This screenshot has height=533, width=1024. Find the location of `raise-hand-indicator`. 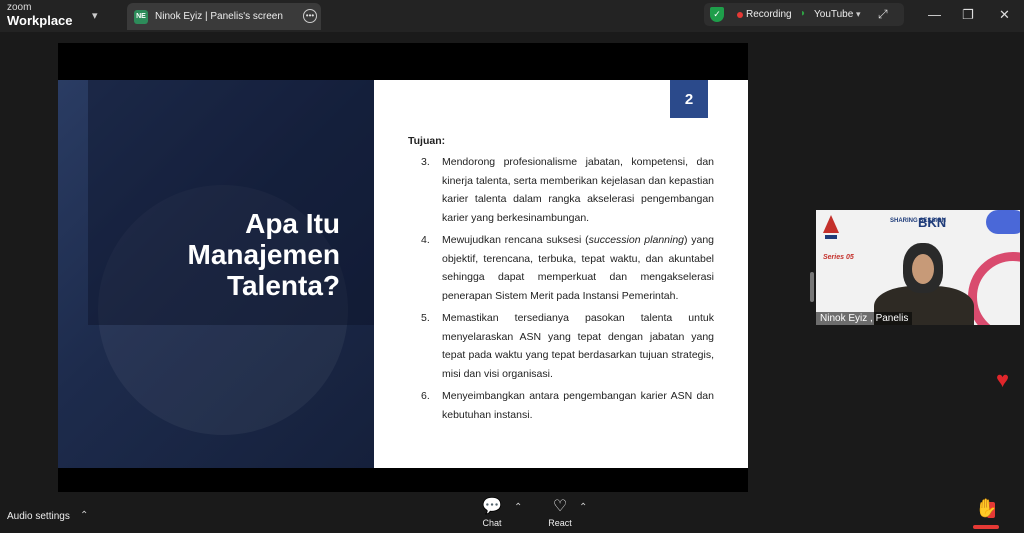

raise-hand-indicator is located at coordinates (986, 527).